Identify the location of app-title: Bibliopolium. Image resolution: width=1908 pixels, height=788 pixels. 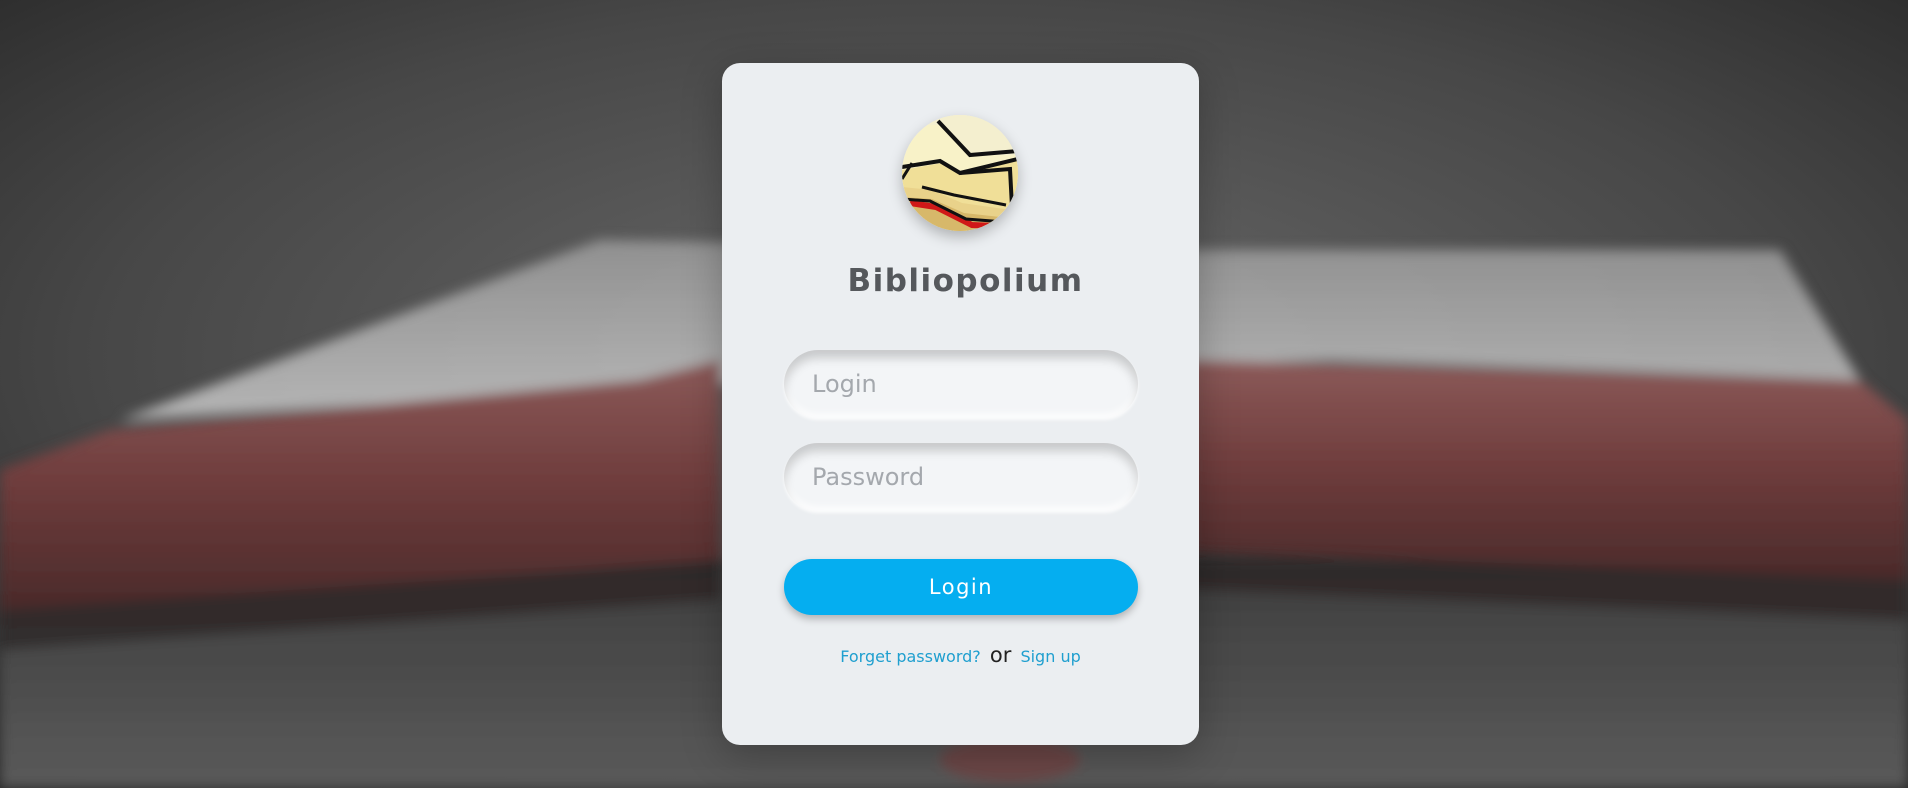
(965, 281).